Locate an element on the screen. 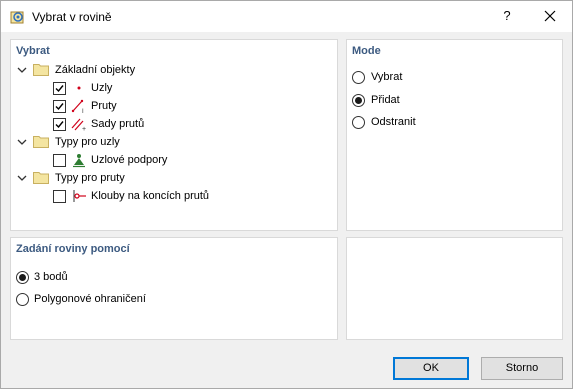 This screenshot has height=389, width=573. member-set-icon: + is located at coordinates (78, 125).